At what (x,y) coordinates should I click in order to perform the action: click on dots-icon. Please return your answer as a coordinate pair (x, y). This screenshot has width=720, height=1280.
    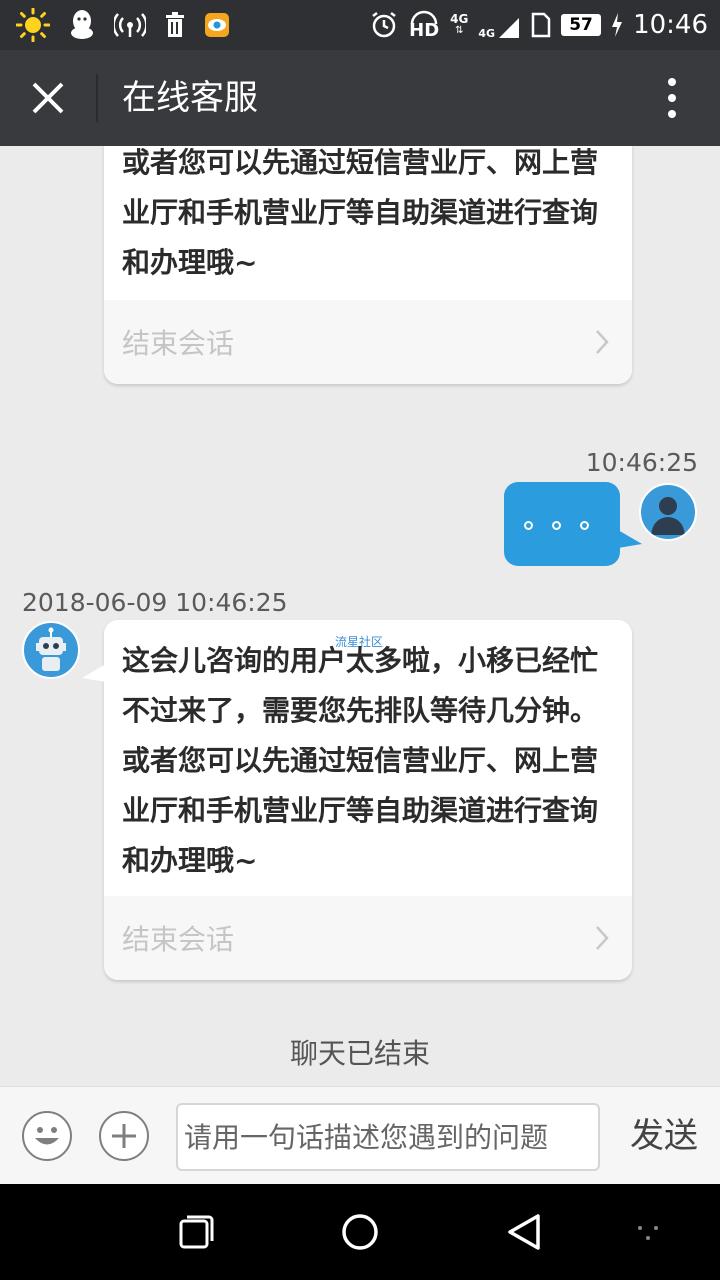
    Looking at the image, I should click on (648, 1233).